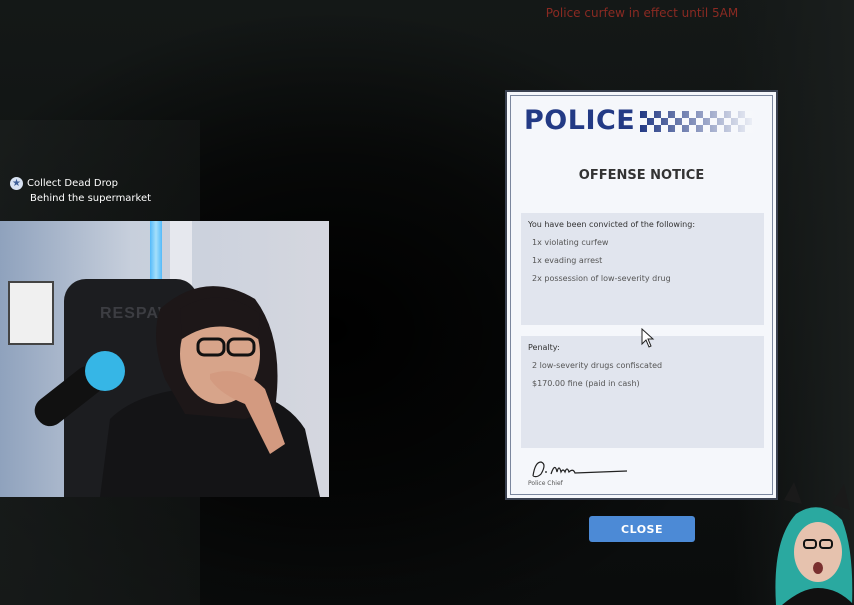 The image size is (854, 605). What do you see at coordinates (16, 183) in the screenshot?
I see `star-icon: ★` at bounding box center [16, 183].